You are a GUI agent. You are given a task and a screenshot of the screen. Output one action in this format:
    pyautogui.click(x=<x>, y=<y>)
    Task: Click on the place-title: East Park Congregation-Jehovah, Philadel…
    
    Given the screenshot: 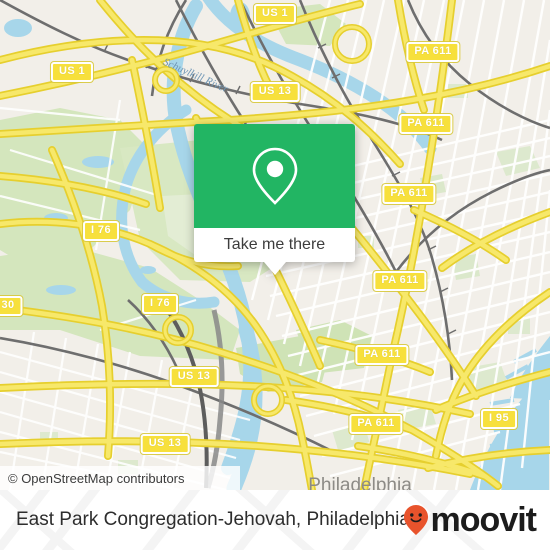 What is the action you would take?
    pyautogui.click(x=213, y=520)
    